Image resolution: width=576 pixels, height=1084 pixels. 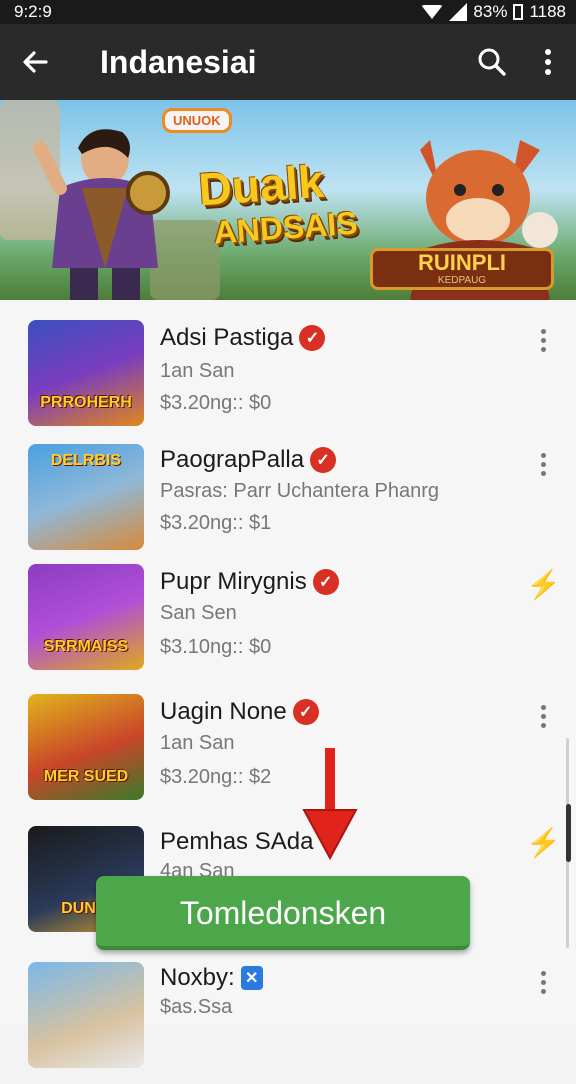 I want to click on item-title-row: PaograpPalla ✓, so click(x=248, y=460).